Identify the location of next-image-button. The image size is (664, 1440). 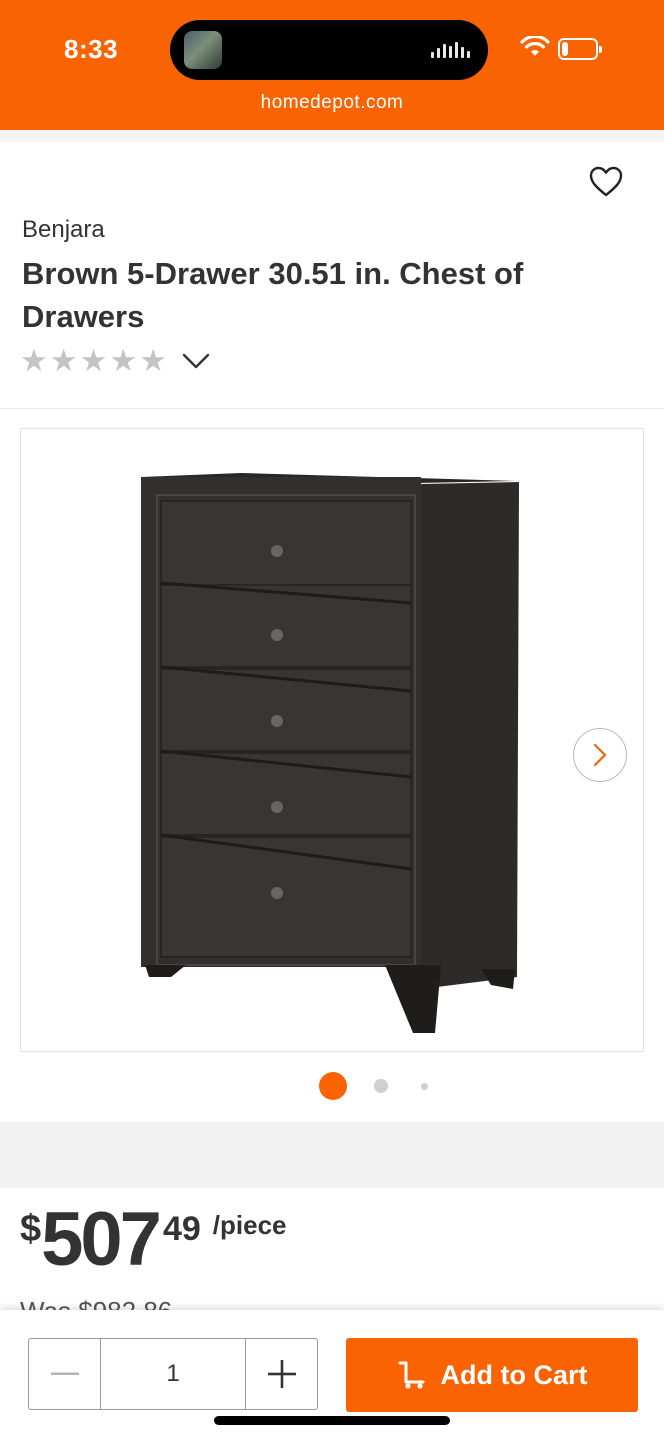
(600, 755).